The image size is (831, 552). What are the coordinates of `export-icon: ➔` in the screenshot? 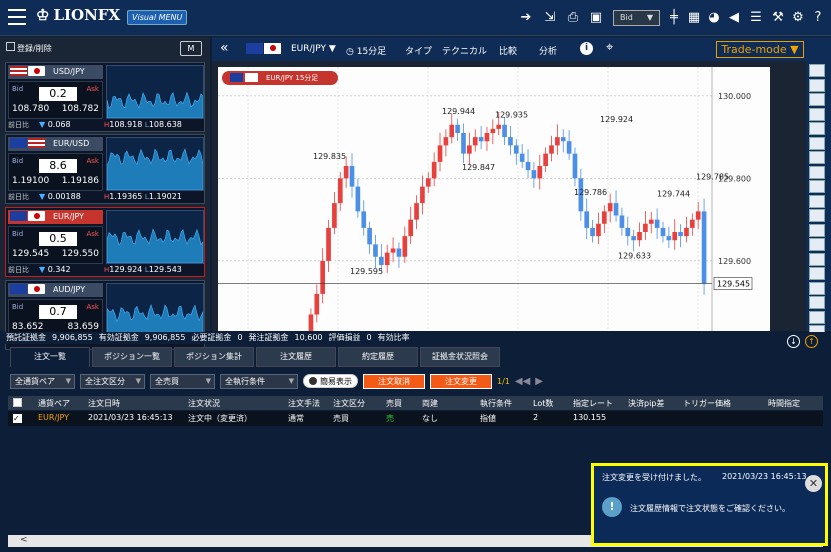 It's located at (526, 18).